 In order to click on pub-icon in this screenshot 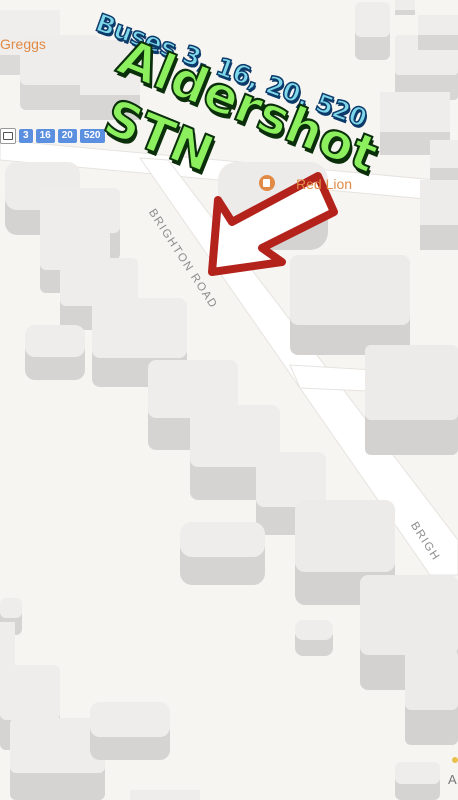, I will do `click(267, 183)`.